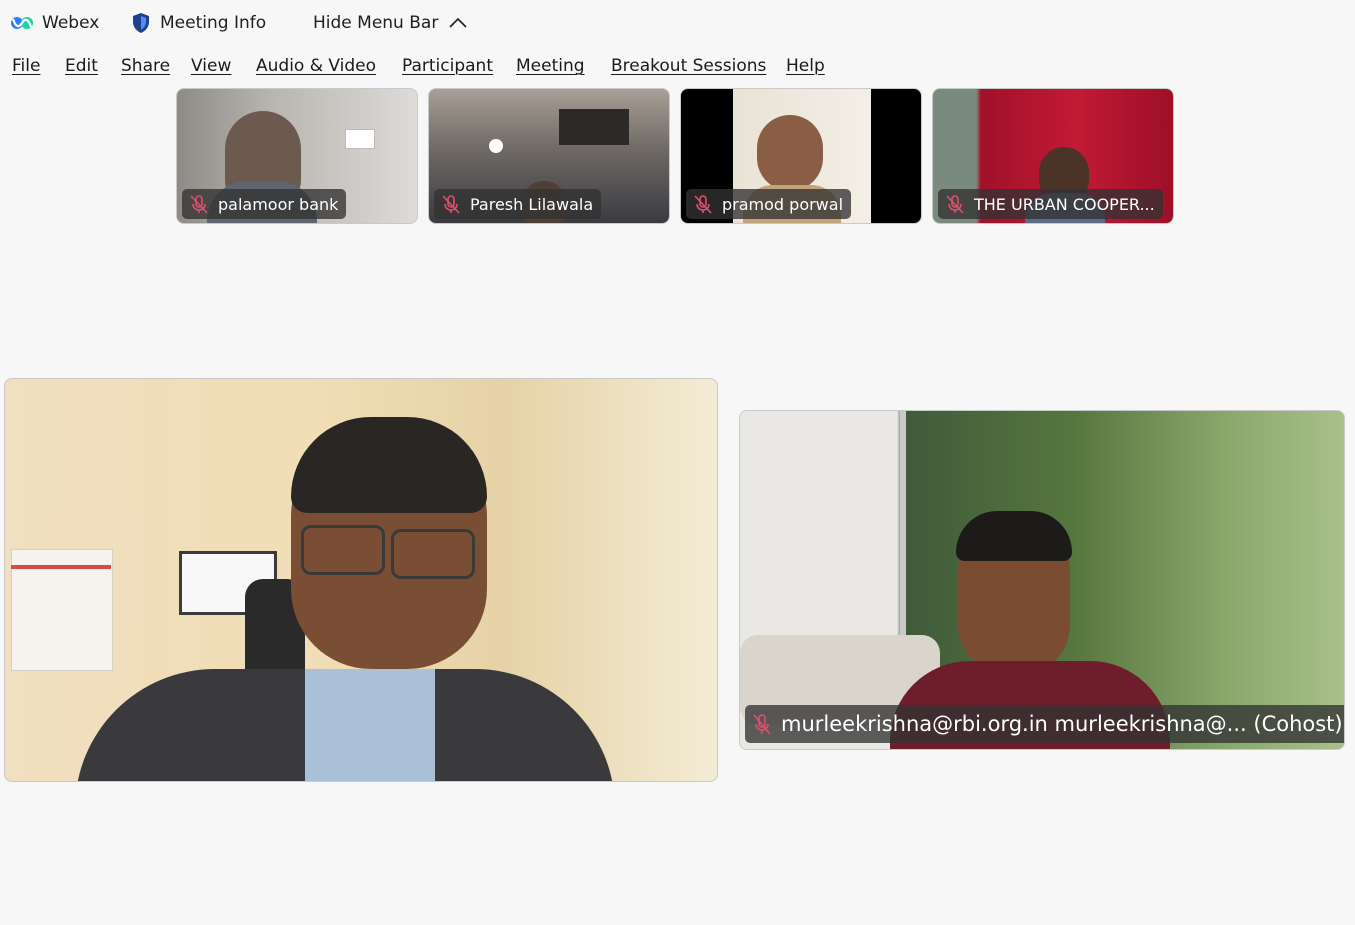  I want to click on participant-nametag: palamoor bank, so click(264, 204).